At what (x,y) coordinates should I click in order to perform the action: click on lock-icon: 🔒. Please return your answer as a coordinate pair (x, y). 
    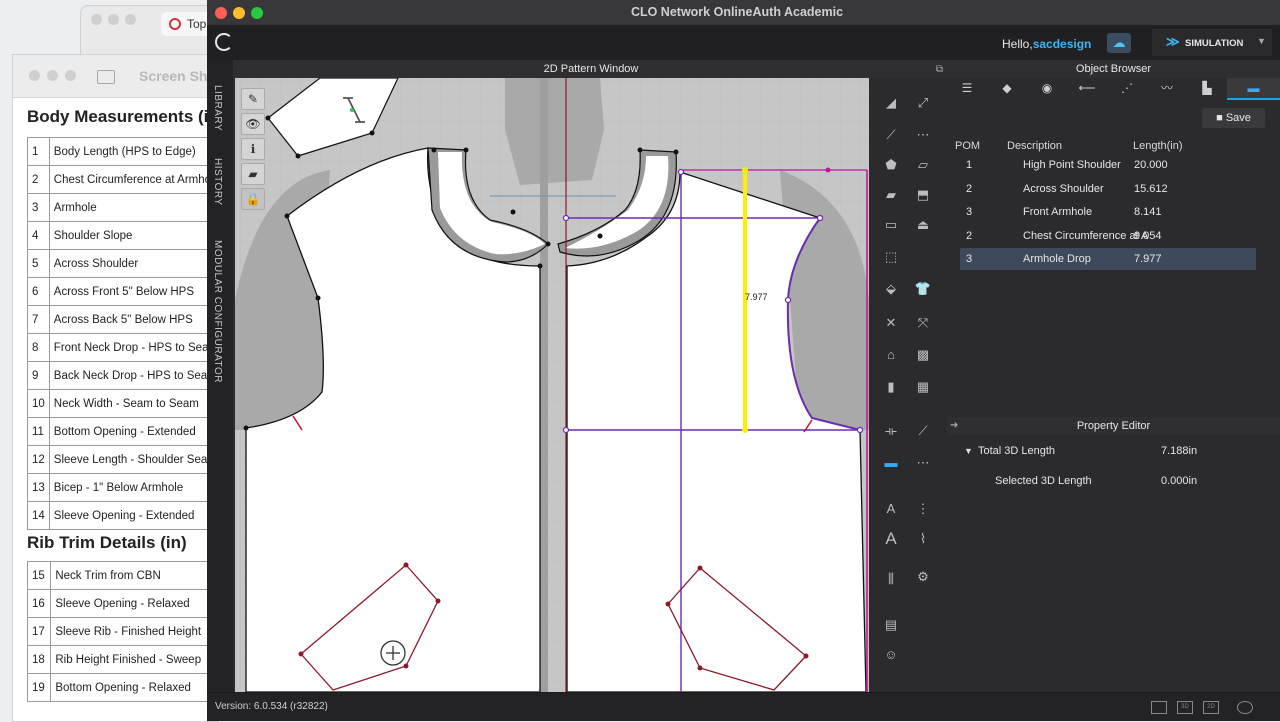
    Looking at the image, I should click on (253, 199).